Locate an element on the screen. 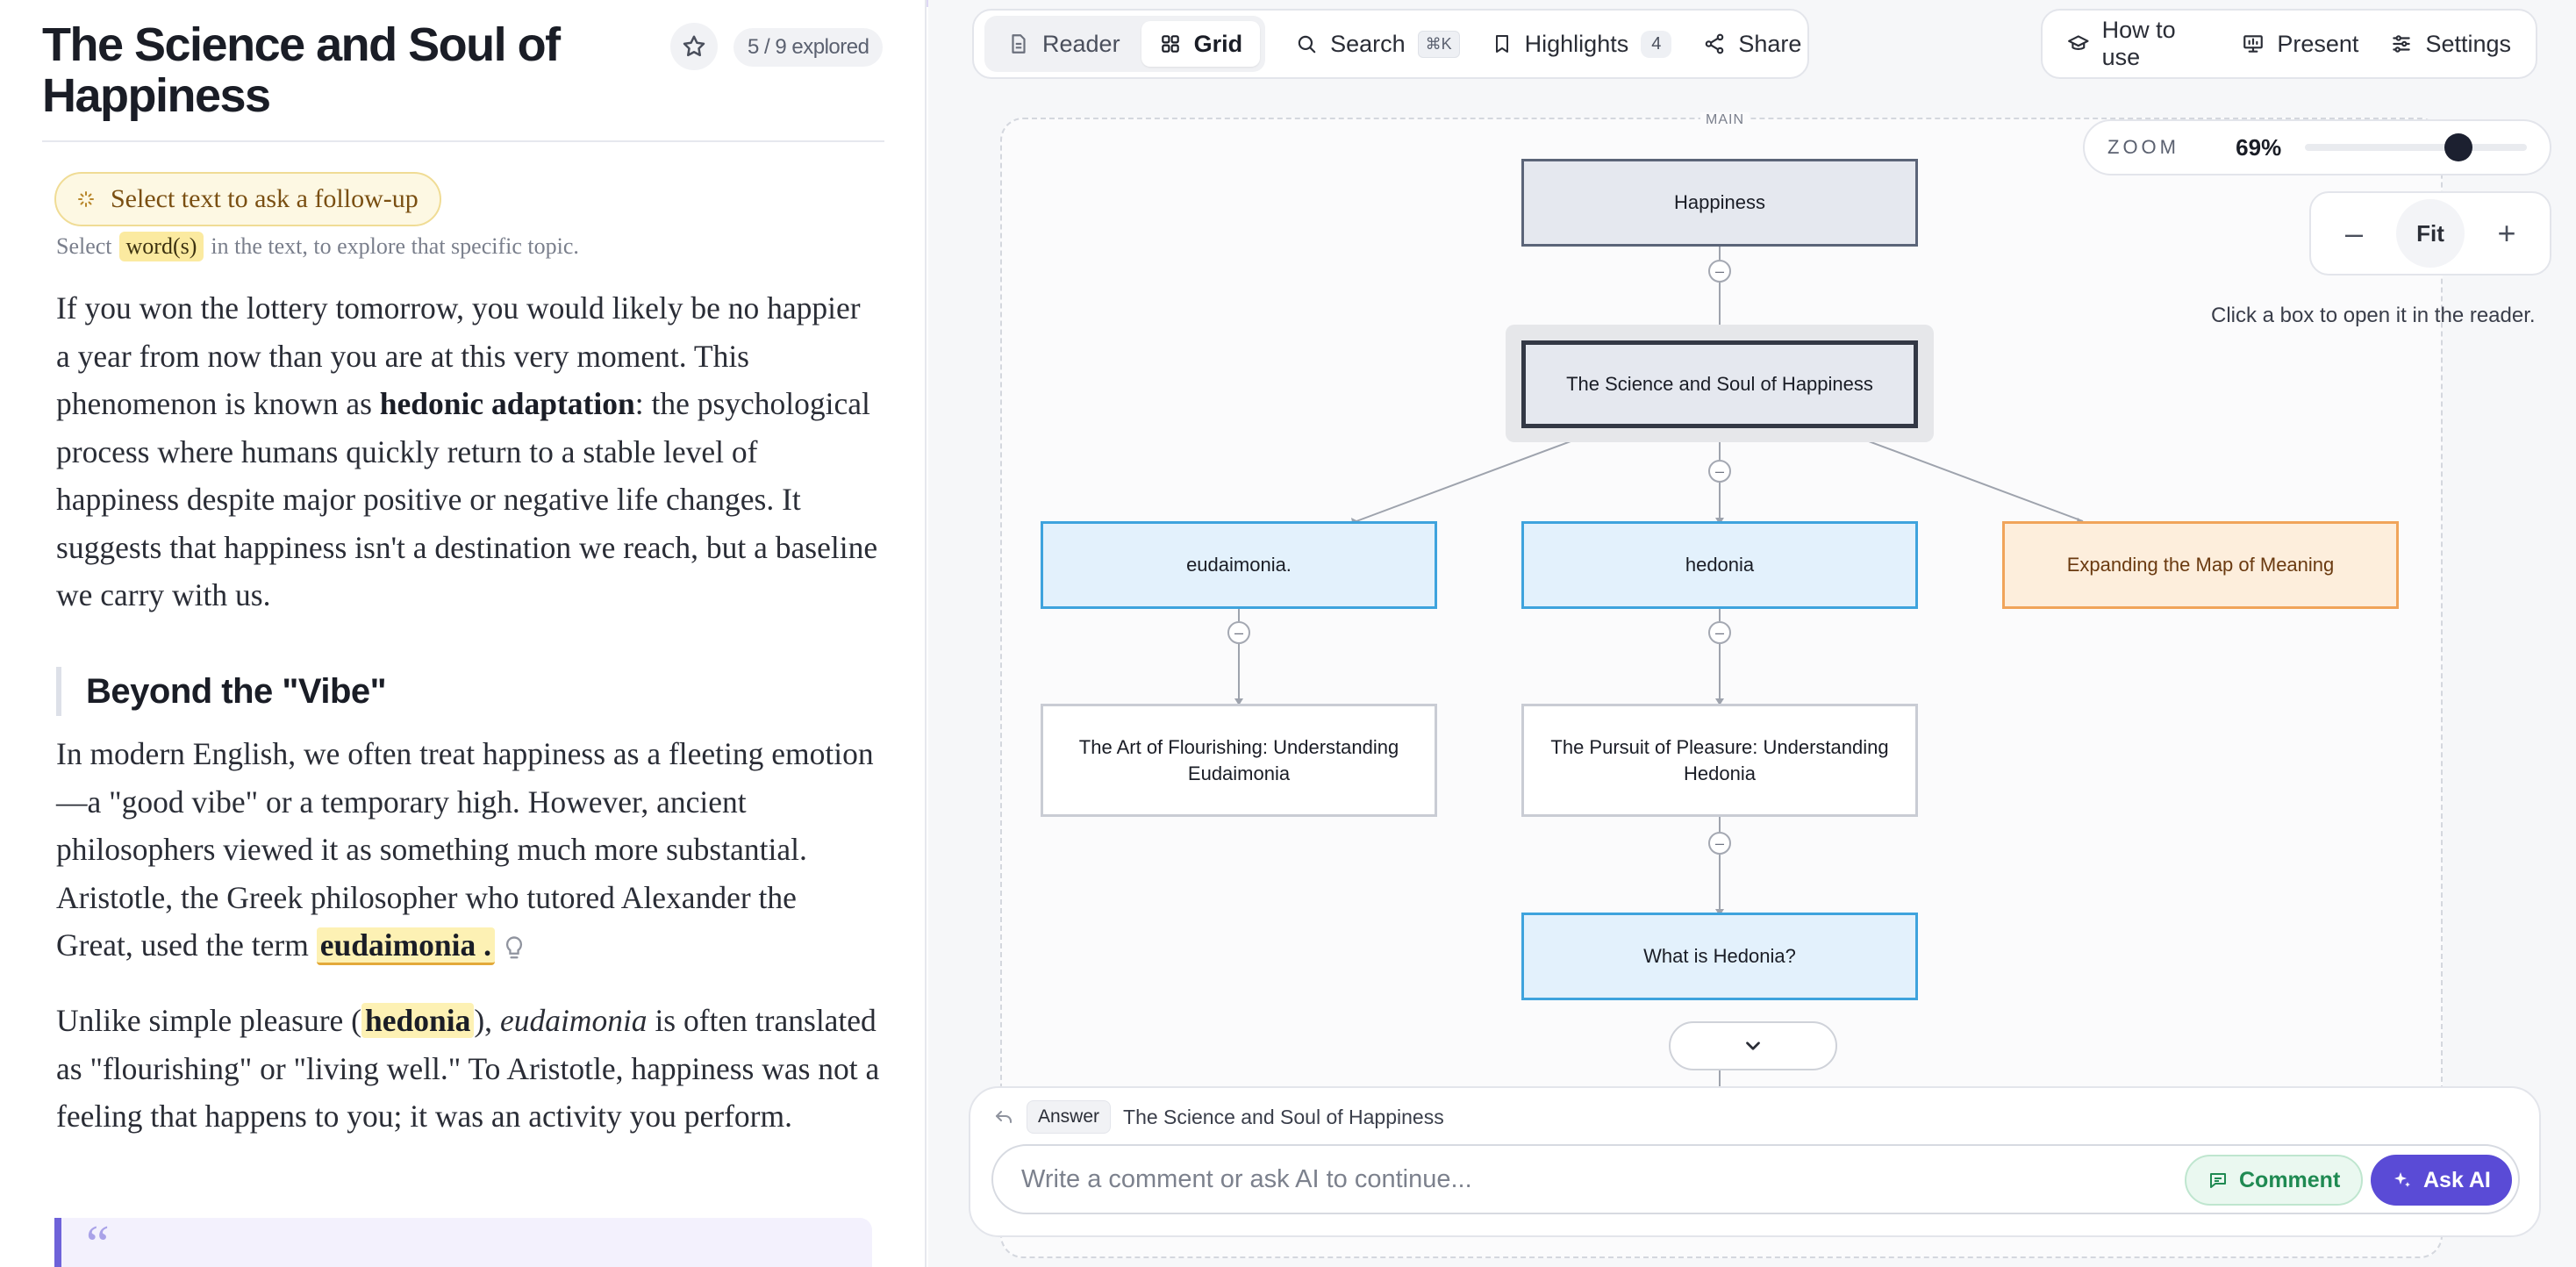 This screenshot has width=2576, height=1267. reply-context: Answer The Science and Soul of Happiness is located at coordinates (1218, 1117).